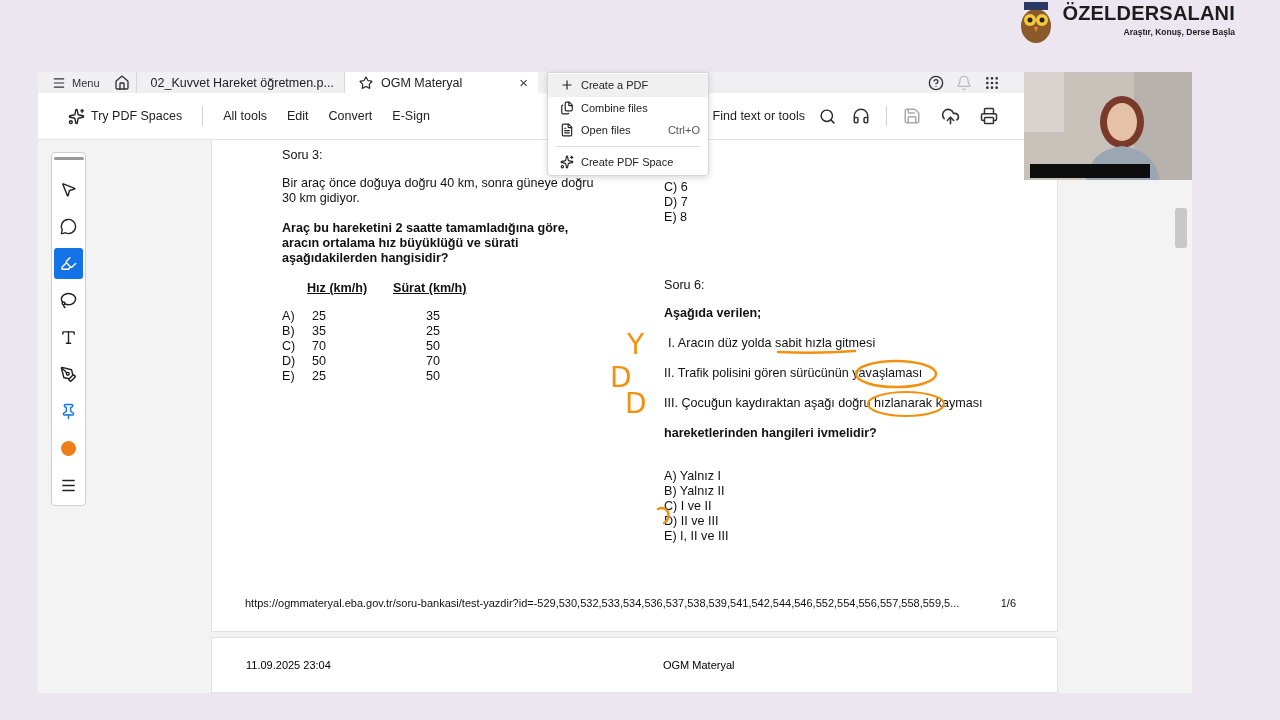 This screenshot has width=1280, height=720. What do you see at coordinates (636, 345) in the screenshot?
I see `handwritten-mark: Y` at bounding box center [636, 345].